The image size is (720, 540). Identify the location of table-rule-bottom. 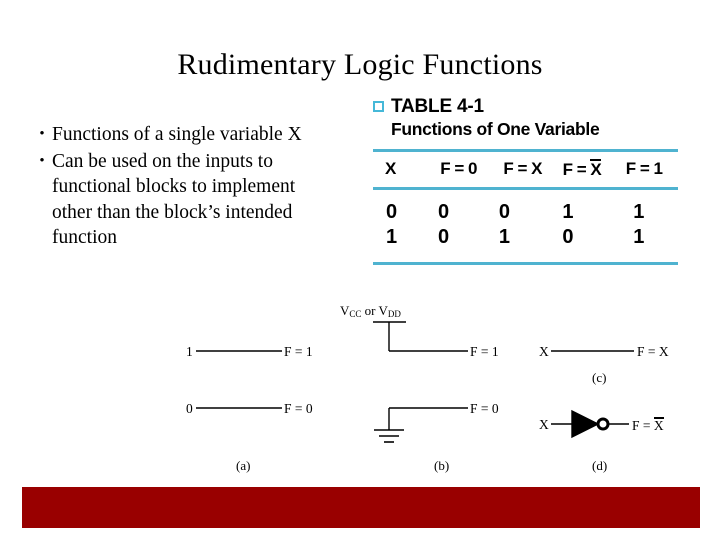
(525, 263).